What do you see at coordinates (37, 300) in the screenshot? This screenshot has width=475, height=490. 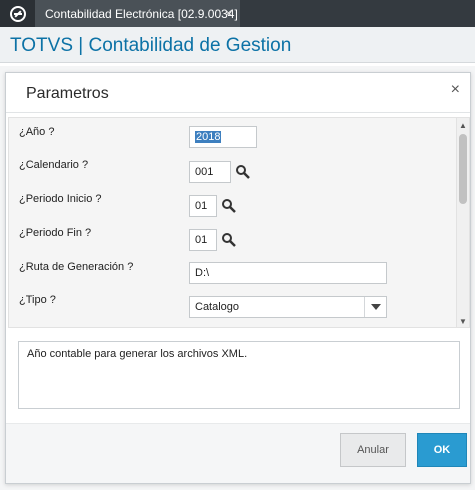 I see `field-label-tipo: ¿Tipo ?` at bounding box center [37, 300].